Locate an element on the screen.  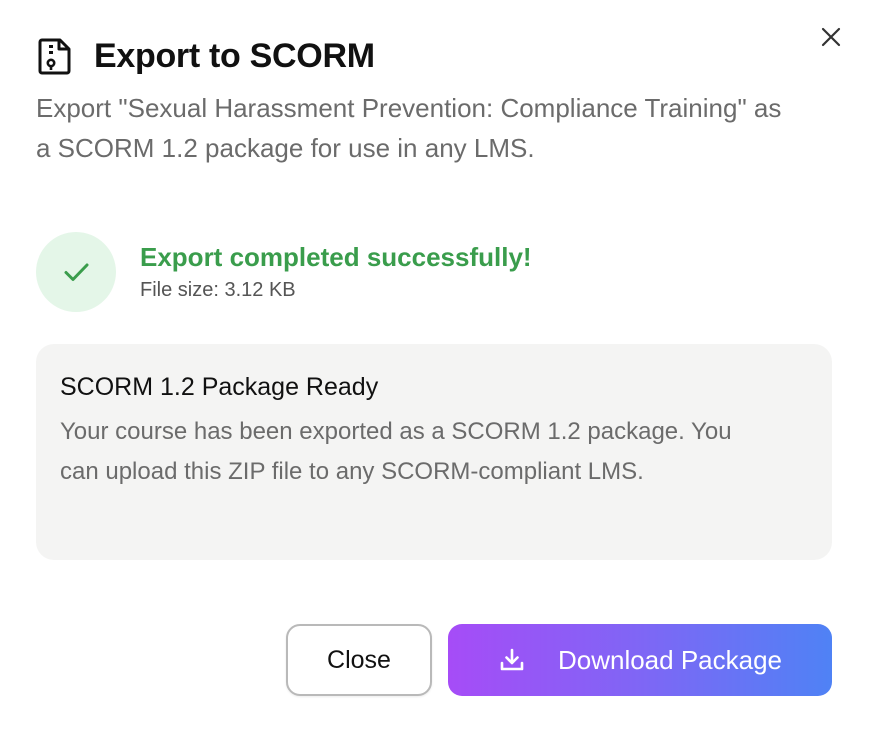
success-badge is located at coordinates (76, 272).